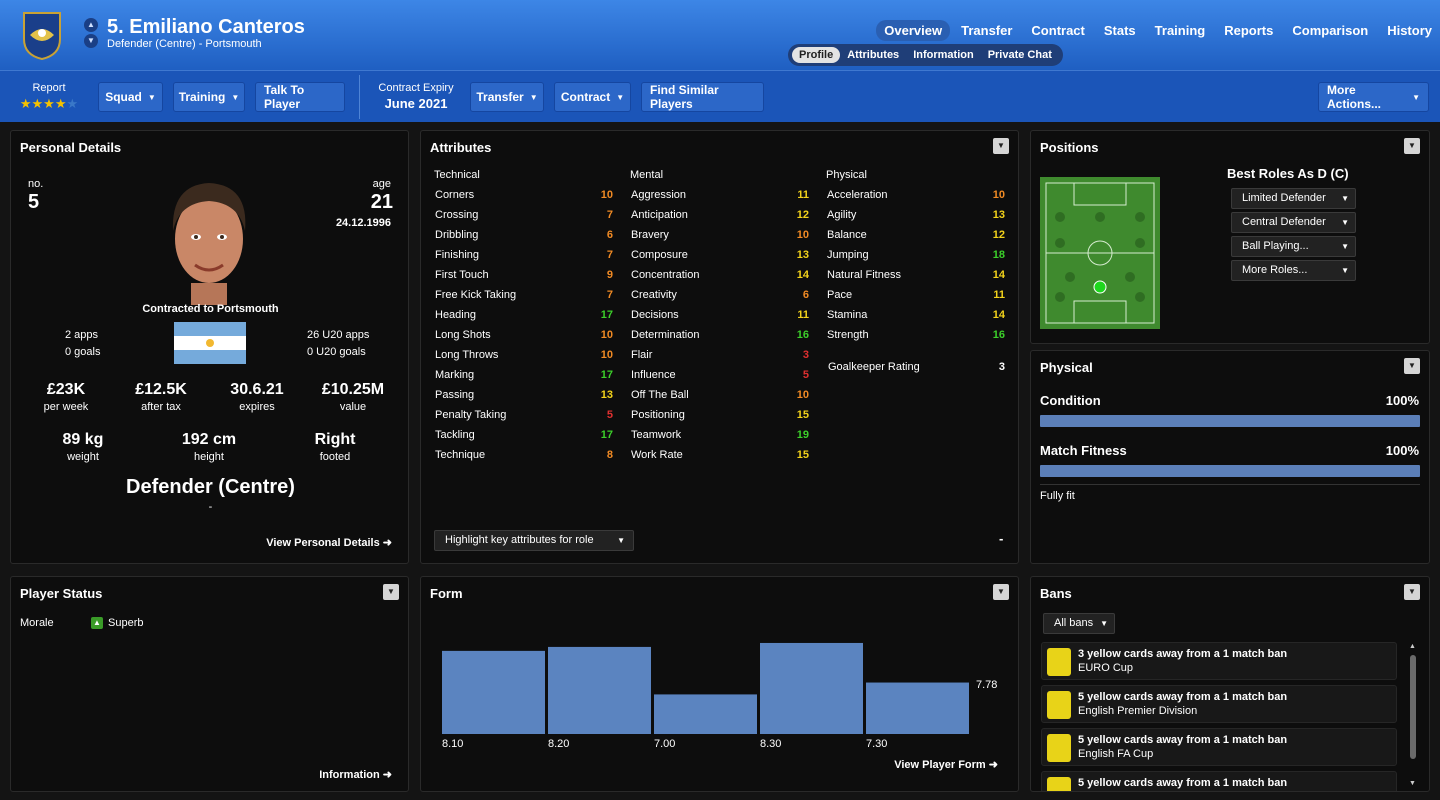 This screenshot has height=800, width=1440. What do you see at coordinates (913, 30) in the screenshot?
I see `tab-overview: Overview` at bounding box center [913, 30].